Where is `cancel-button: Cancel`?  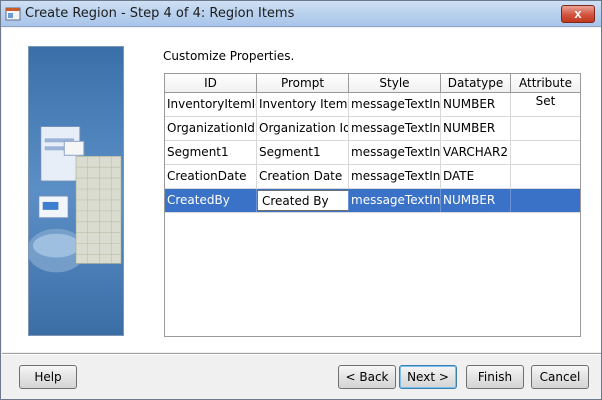
cancel-button: Cancel is located at coordinates (560, 377).